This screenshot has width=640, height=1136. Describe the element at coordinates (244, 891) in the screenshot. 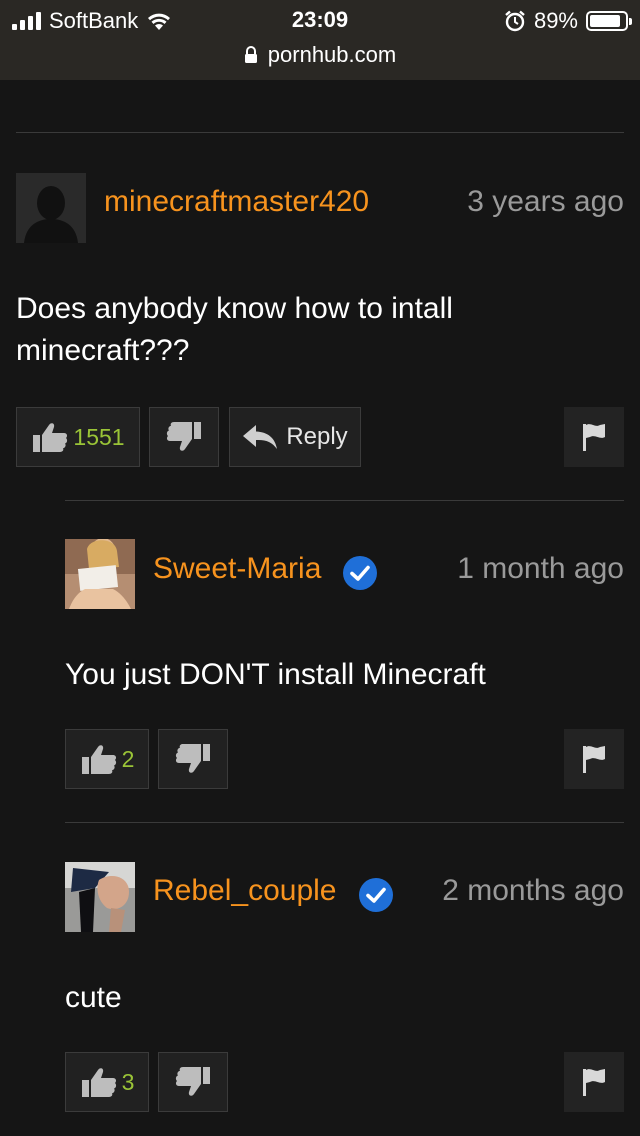

I see `comment-username: Rebel_couple` at that location.